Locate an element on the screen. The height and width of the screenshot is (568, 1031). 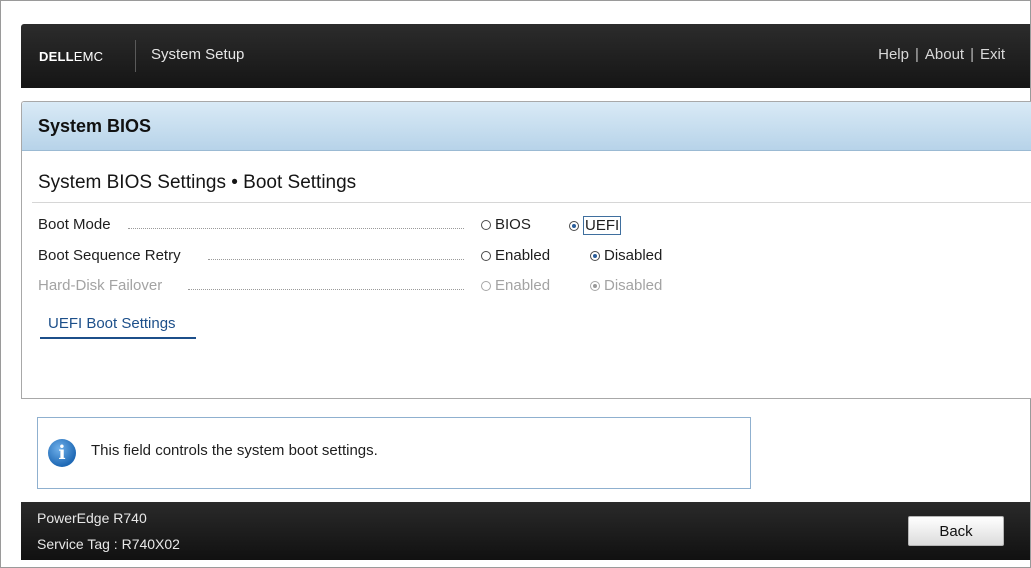
header-divider is located at coordinates (135, 56).